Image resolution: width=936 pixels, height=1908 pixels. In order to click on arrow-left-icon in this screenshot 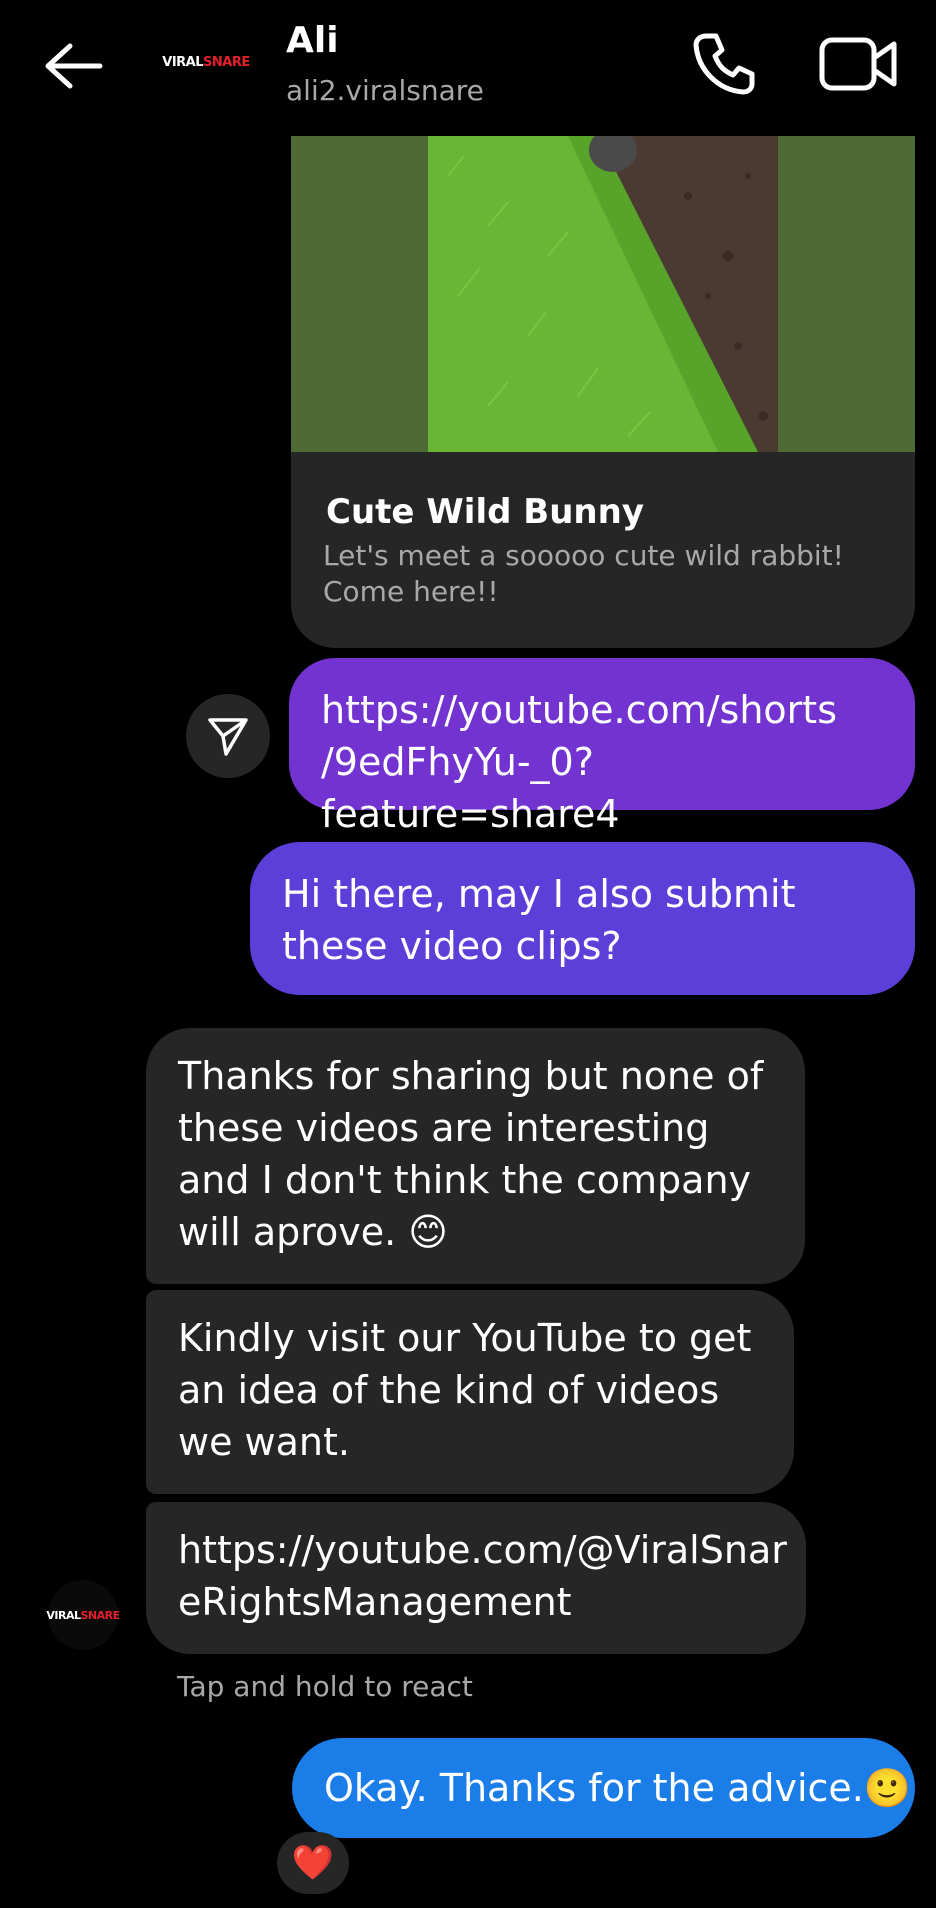, I will do `click(74, 66)`.